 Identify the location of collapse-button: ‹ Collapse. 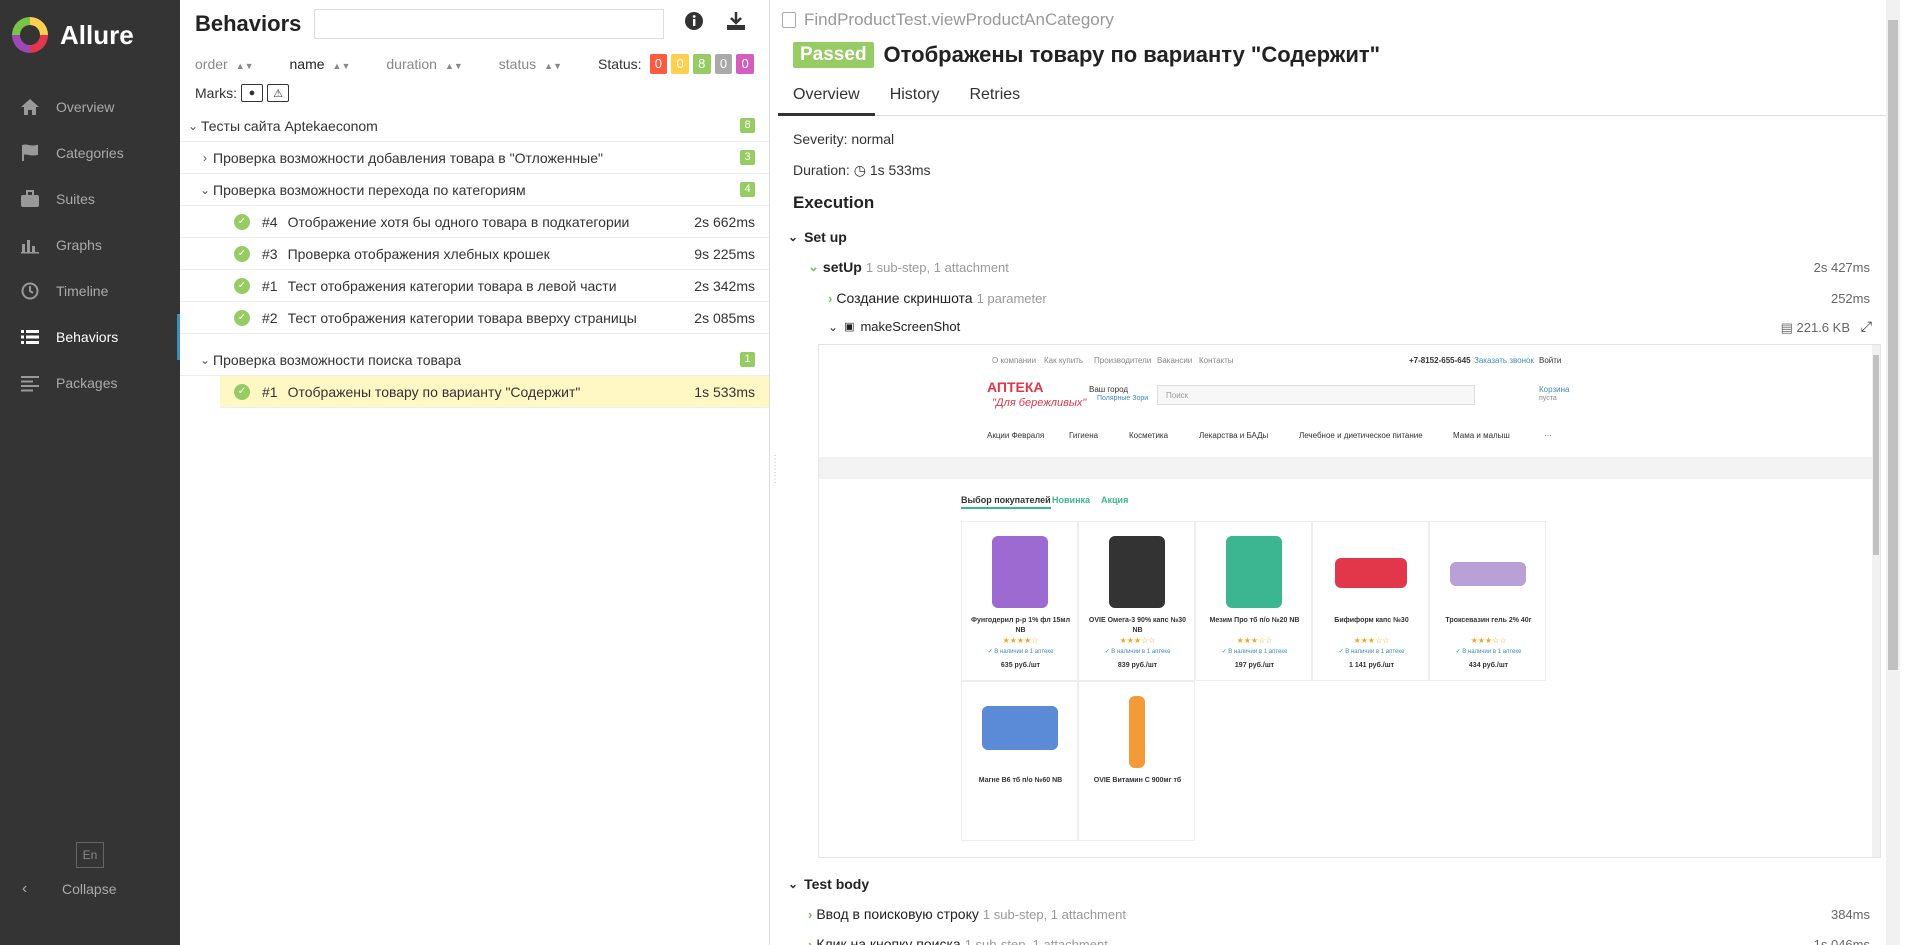
(69, 889).